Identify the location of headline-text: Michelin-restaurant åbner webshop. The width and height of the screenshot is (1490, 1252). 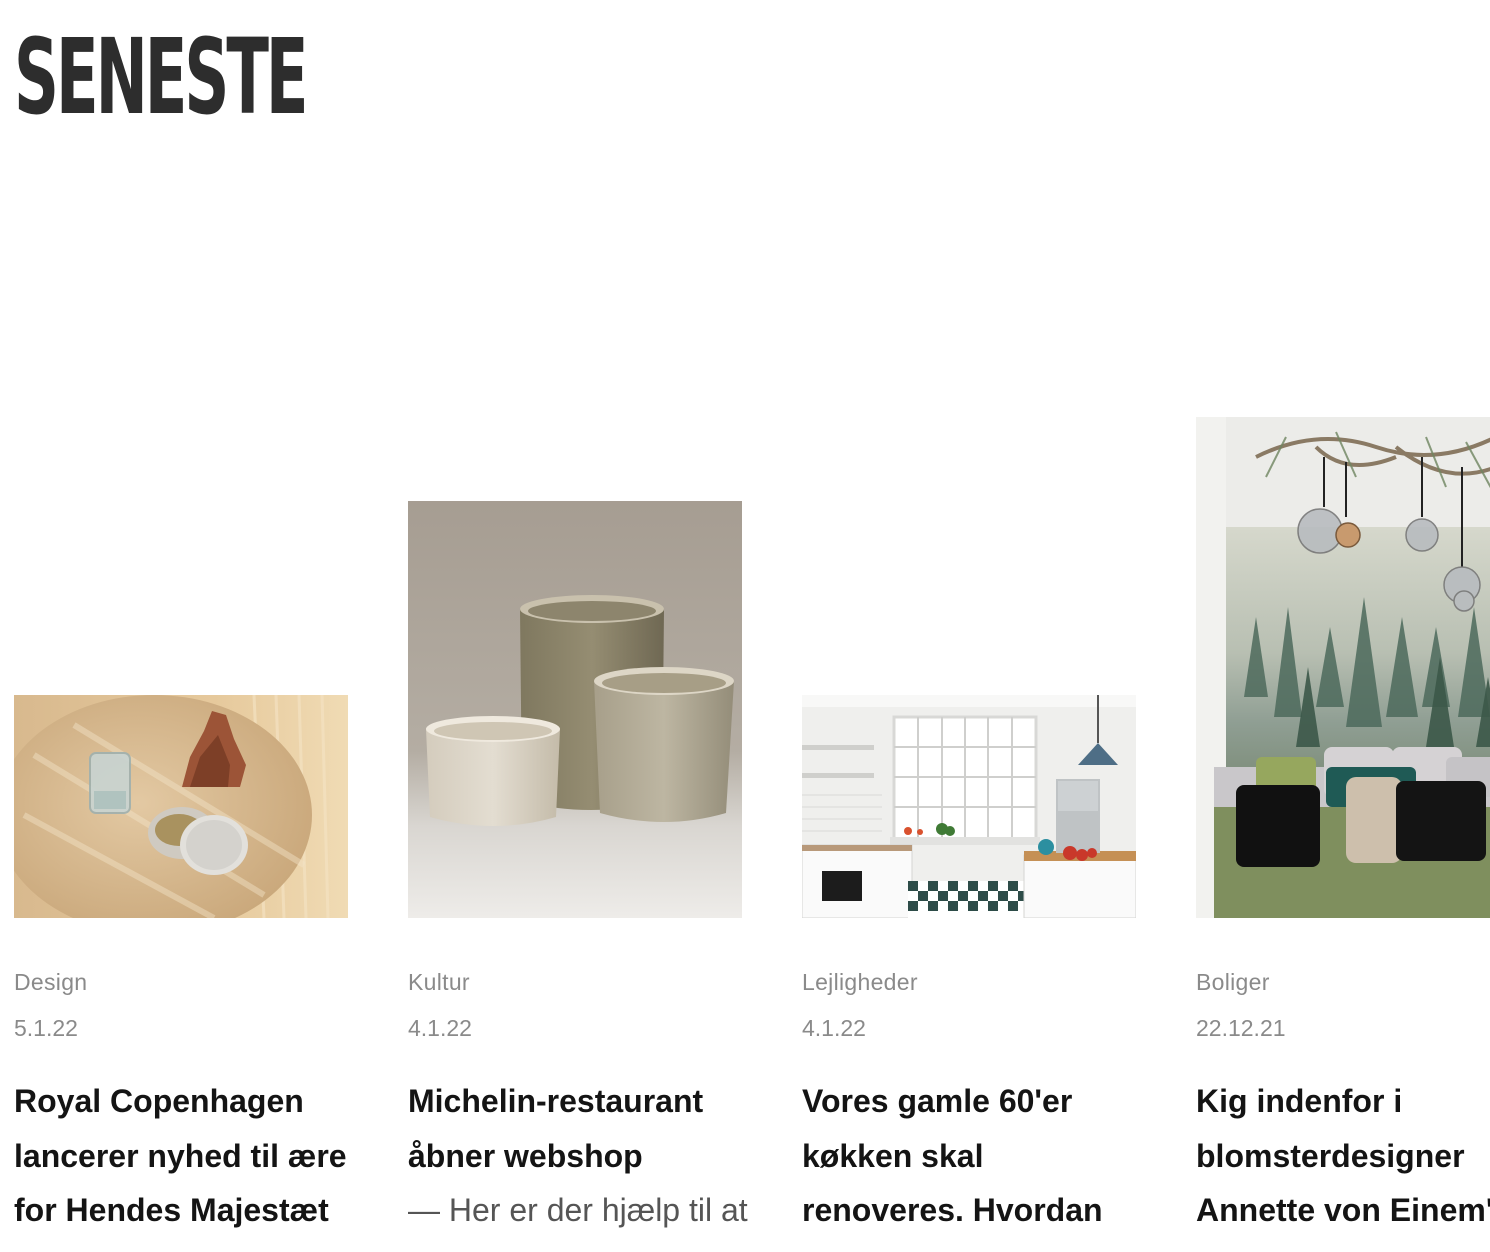
(555, 1128).